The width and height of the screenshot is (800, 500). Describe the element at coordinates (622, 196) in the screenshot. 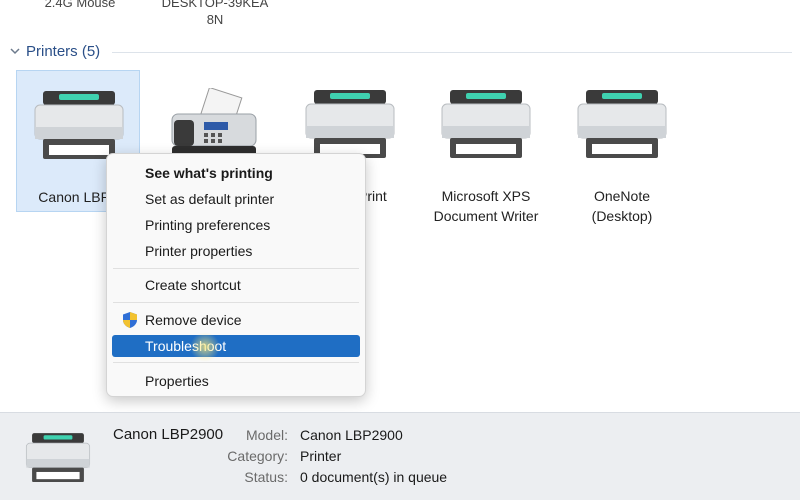

I see `device-label-line: OneNote` at that location.